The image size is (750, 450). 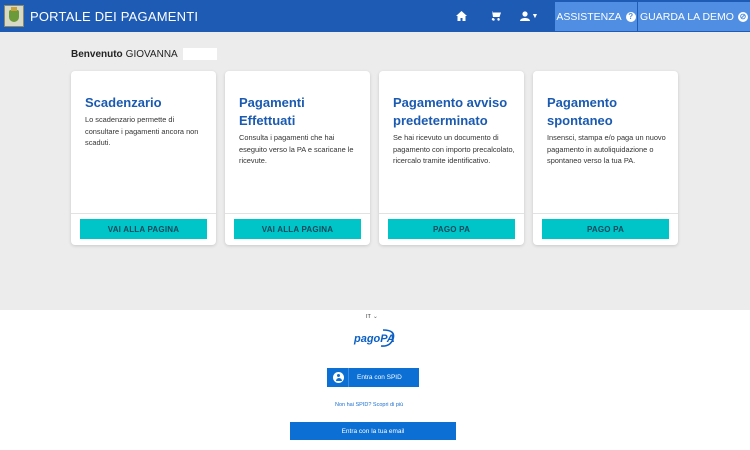 I want to click on play-circle-icon: ⊘, so click(x=742, y=16).